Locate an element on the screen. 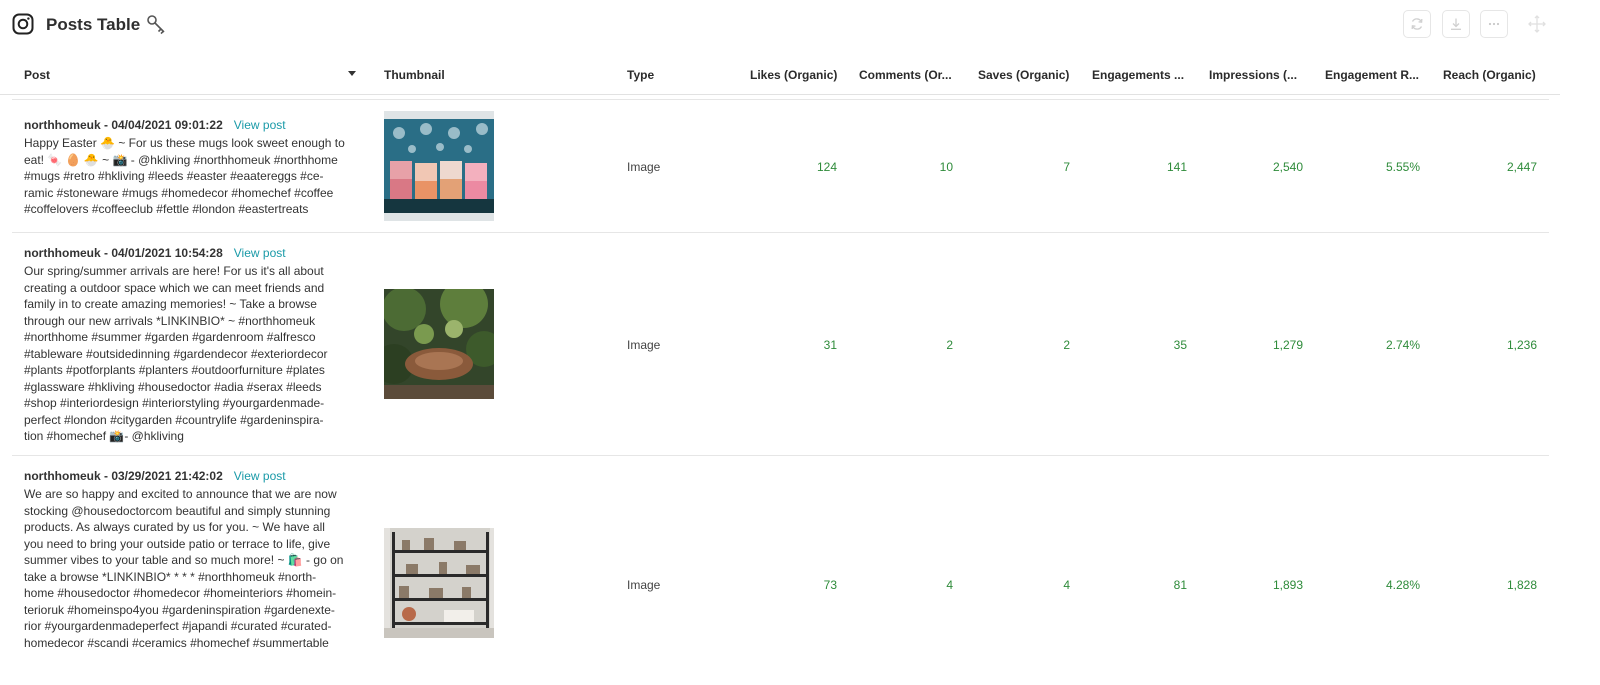  instagram-icon is located at coordinates (23, 24).